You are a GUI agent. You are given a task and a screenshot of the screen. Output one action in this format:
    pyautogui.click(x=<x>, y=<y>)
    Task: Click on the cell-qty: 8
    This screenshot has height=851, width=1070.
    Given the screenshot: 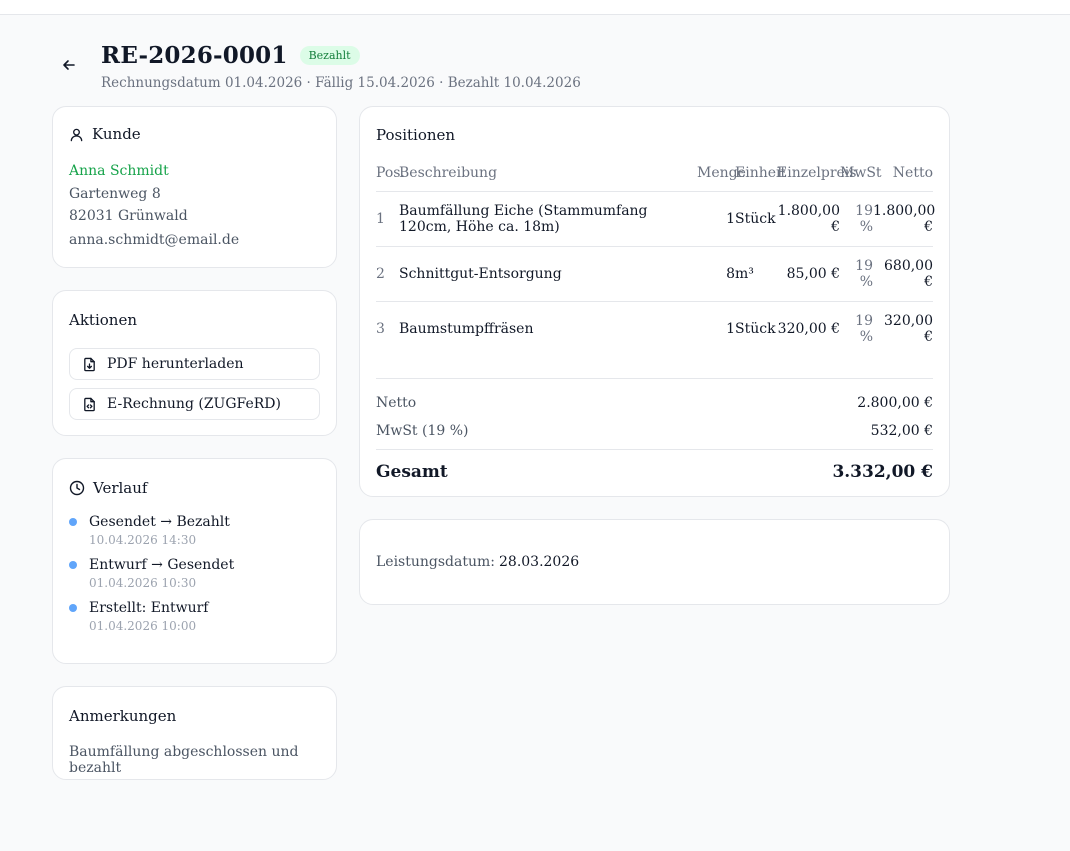 What is the action you would take?
    pyautogui.click(x=716, y=274)
    